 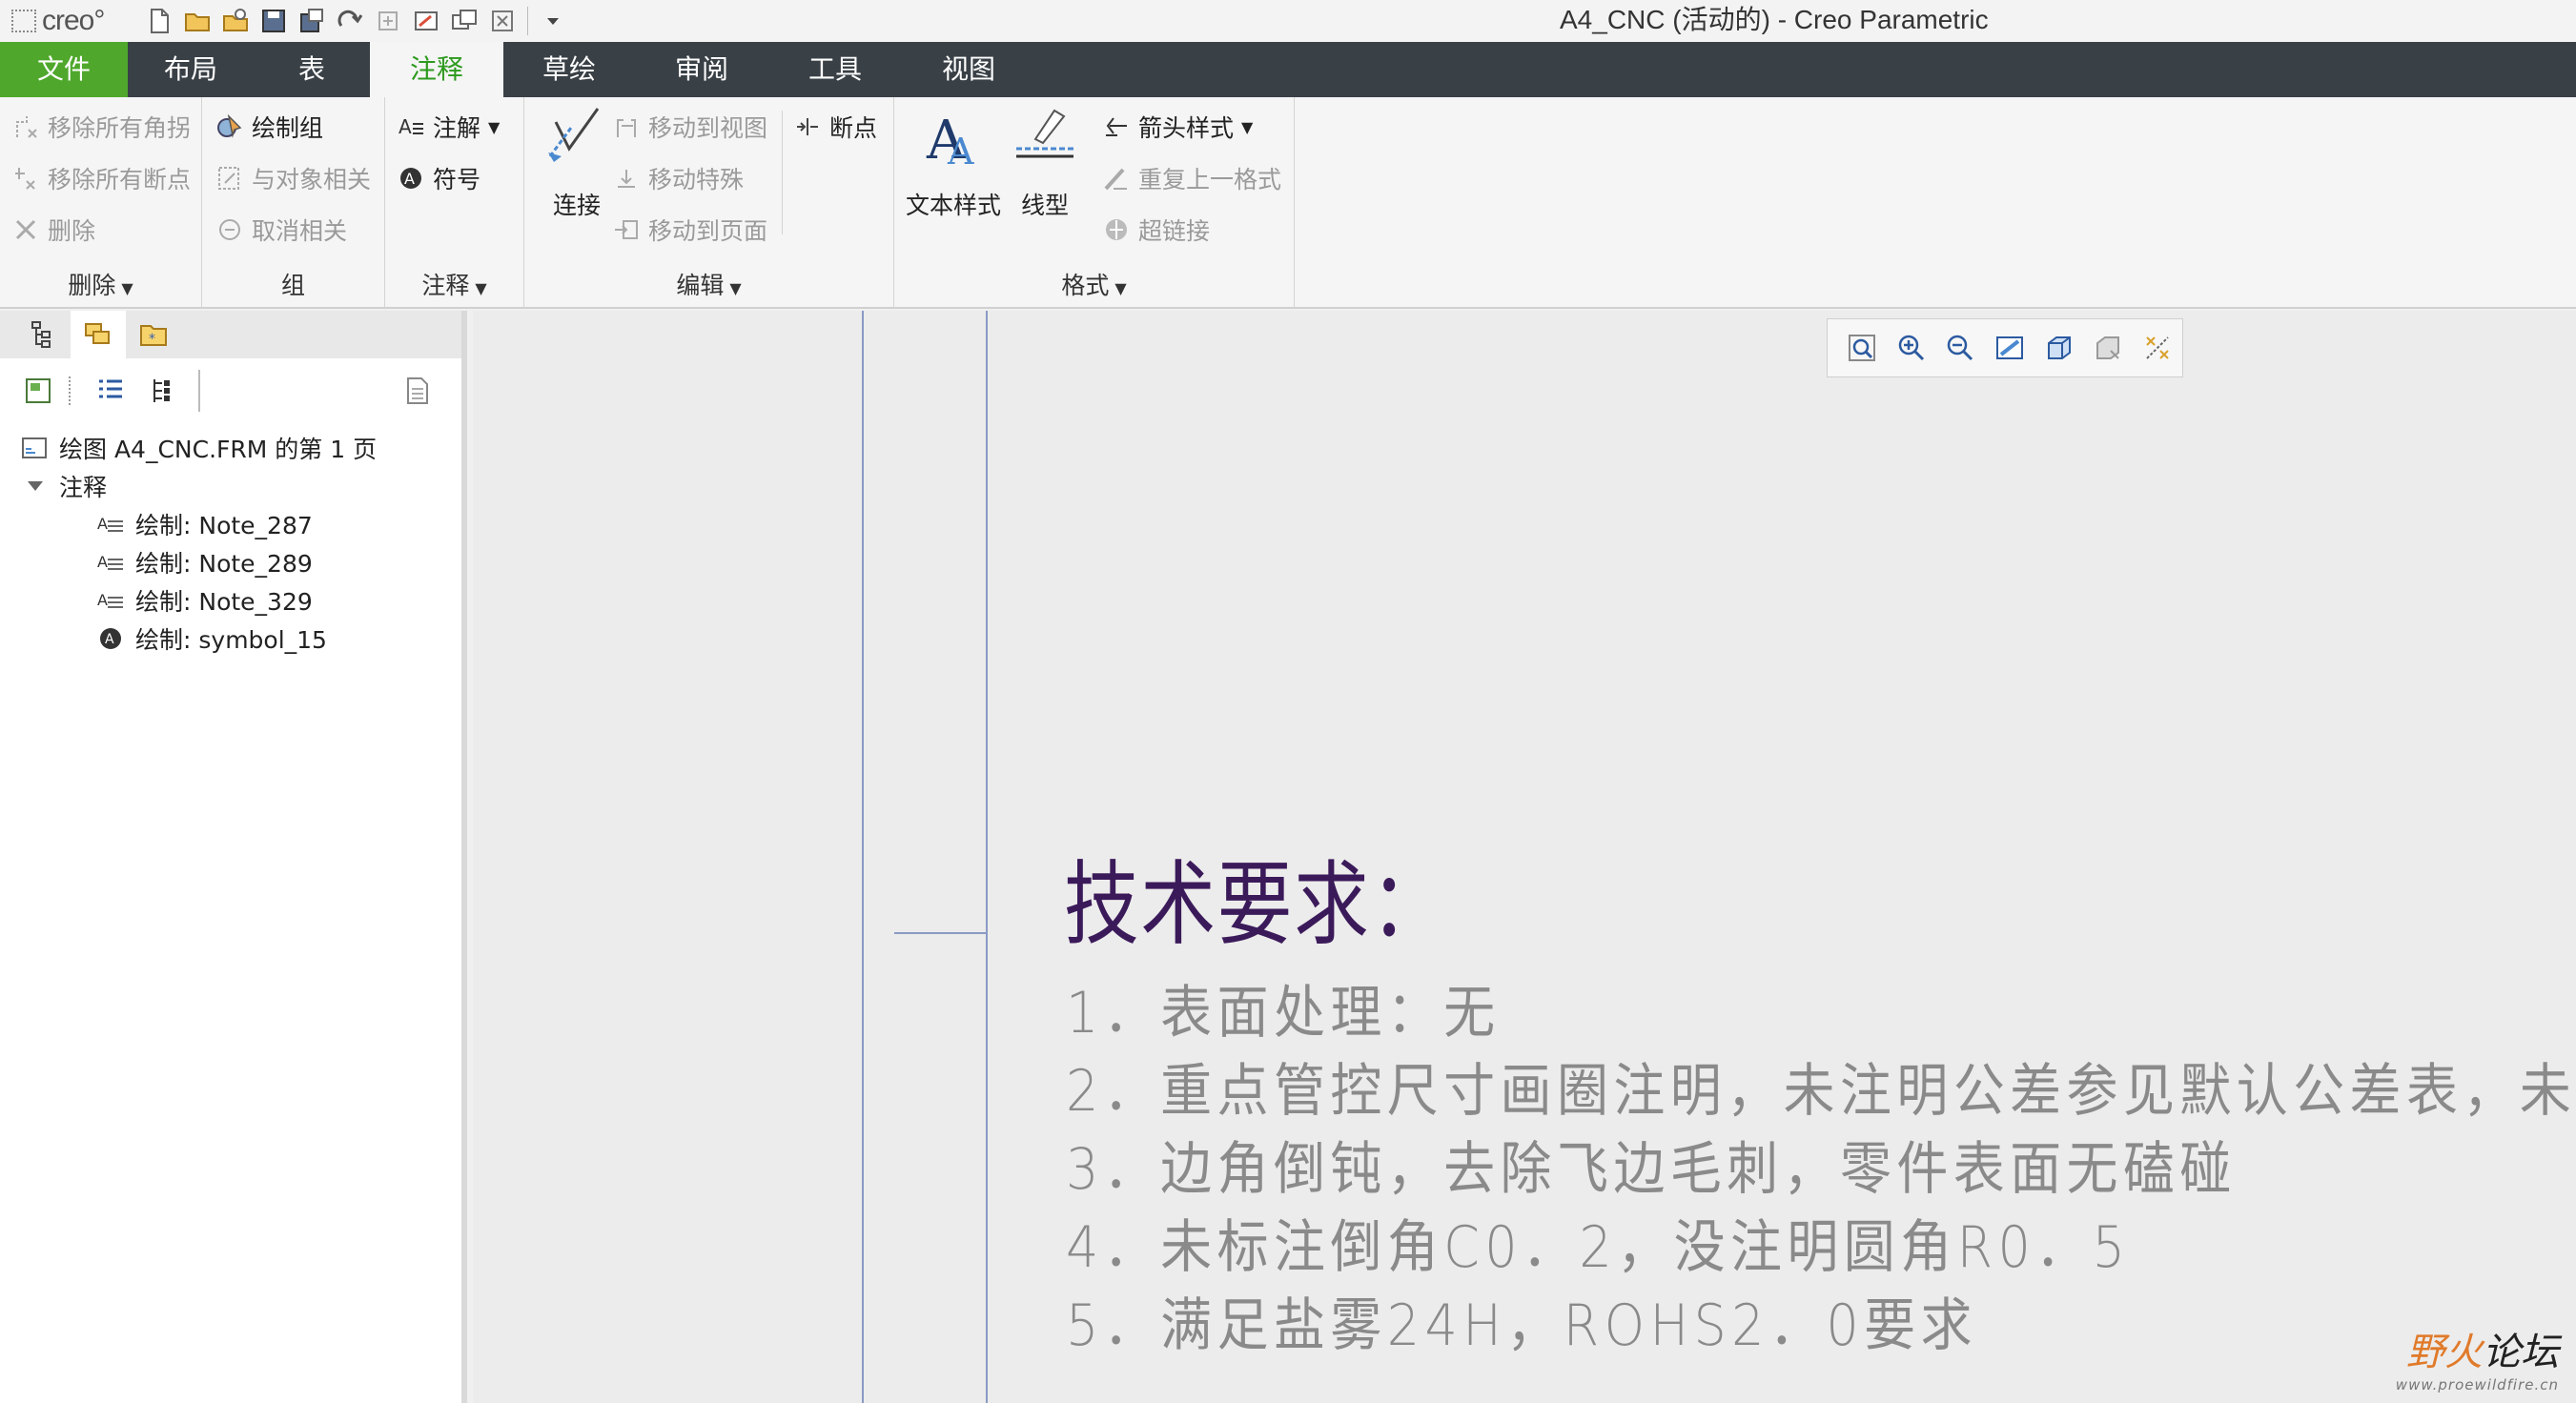 I want to click on symbol-button: A 符号, so click(x=438, y=178).